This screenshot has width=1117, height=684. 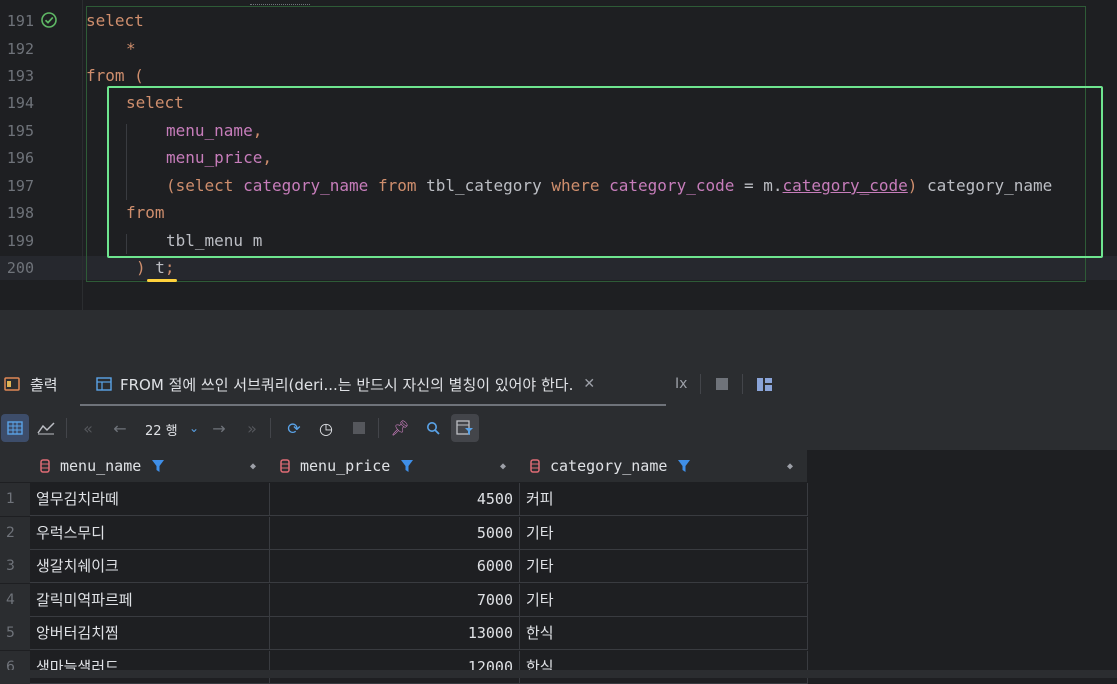 I want to click on line-number: 198, so click(x=20, y=213).